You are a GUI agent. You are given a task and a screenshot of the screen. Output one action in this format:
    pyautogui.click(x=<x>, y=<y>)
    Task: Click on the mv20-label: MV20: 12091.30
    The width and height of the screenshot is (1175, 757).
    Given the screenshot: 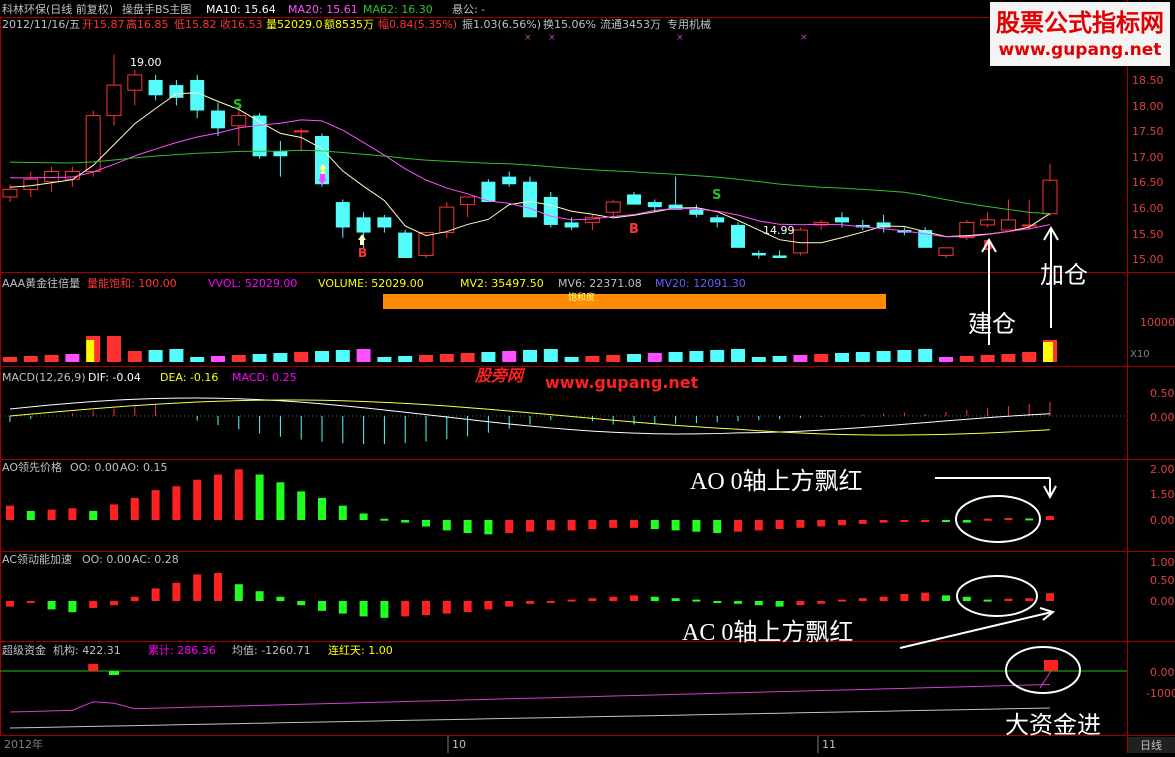 What is the action you would take?
    pyautogui.click(x=700, y=283)
    